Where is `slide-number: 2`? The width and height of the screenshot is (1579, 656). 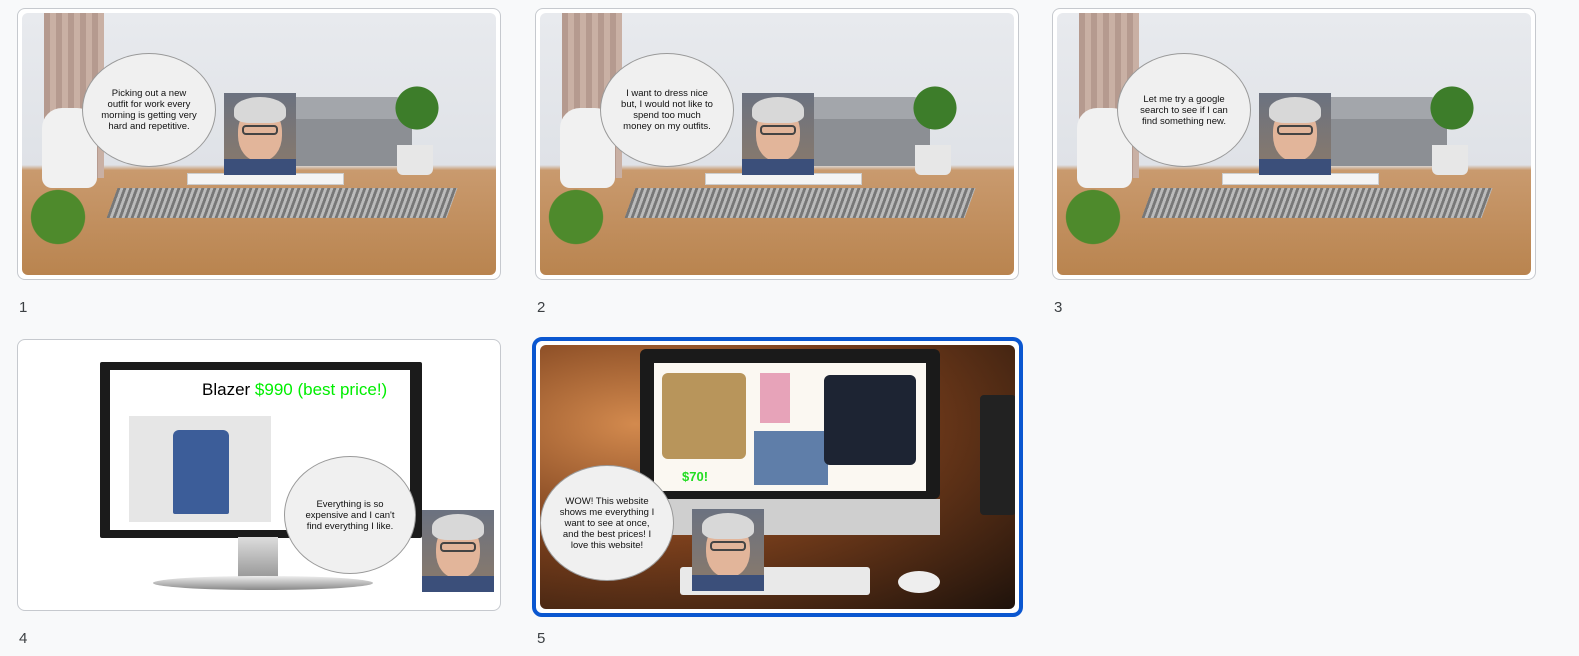 slide-number: 2 is located at coordinates (541, 307).